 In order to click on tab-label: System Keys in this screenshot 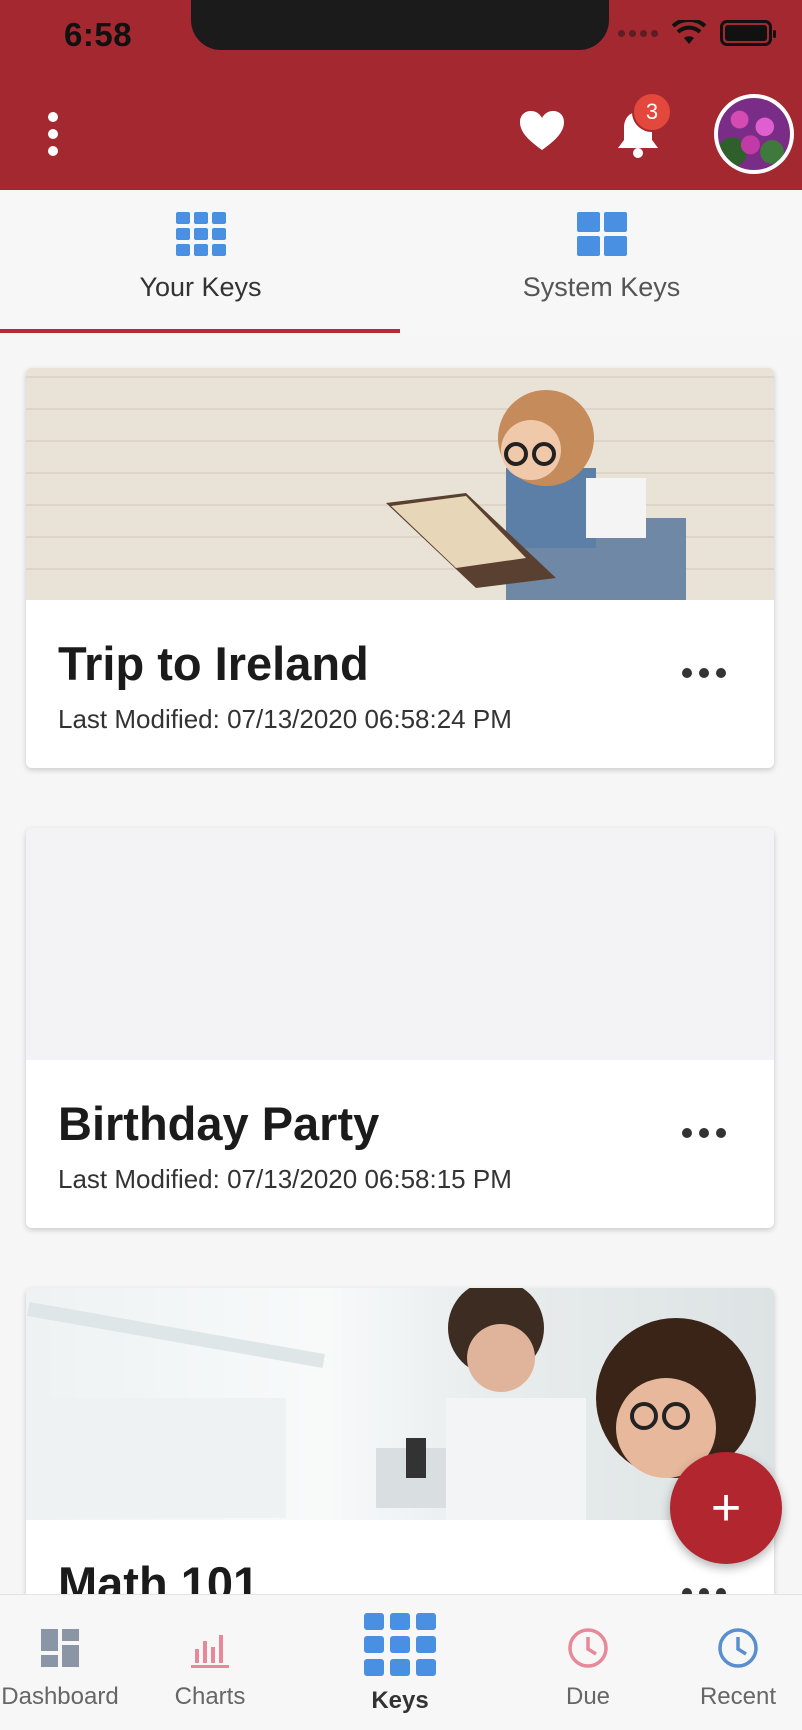, I will do `click(601, 287)`.